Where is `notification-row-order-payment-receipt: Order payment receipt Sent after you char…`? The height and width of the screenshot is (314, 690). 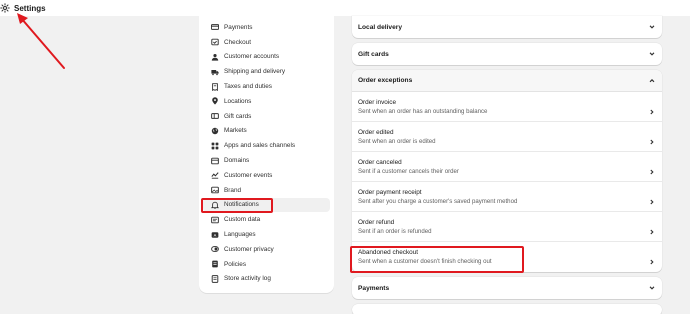
notification-row-order-payment-receipt: Order payment receipt Sent after you char… is located at coordinates (507, 197).